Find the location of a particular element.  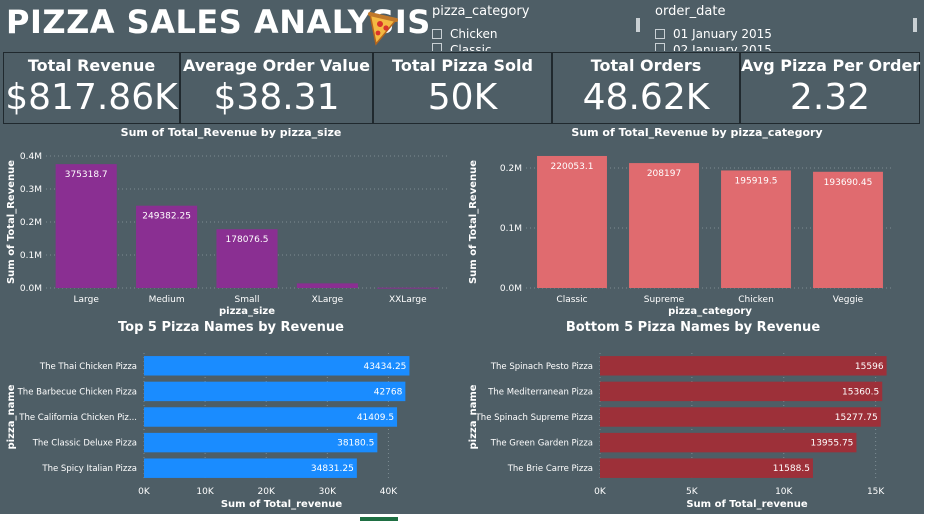

x-tick-label: Supreme is located at coordinates (664, 300).